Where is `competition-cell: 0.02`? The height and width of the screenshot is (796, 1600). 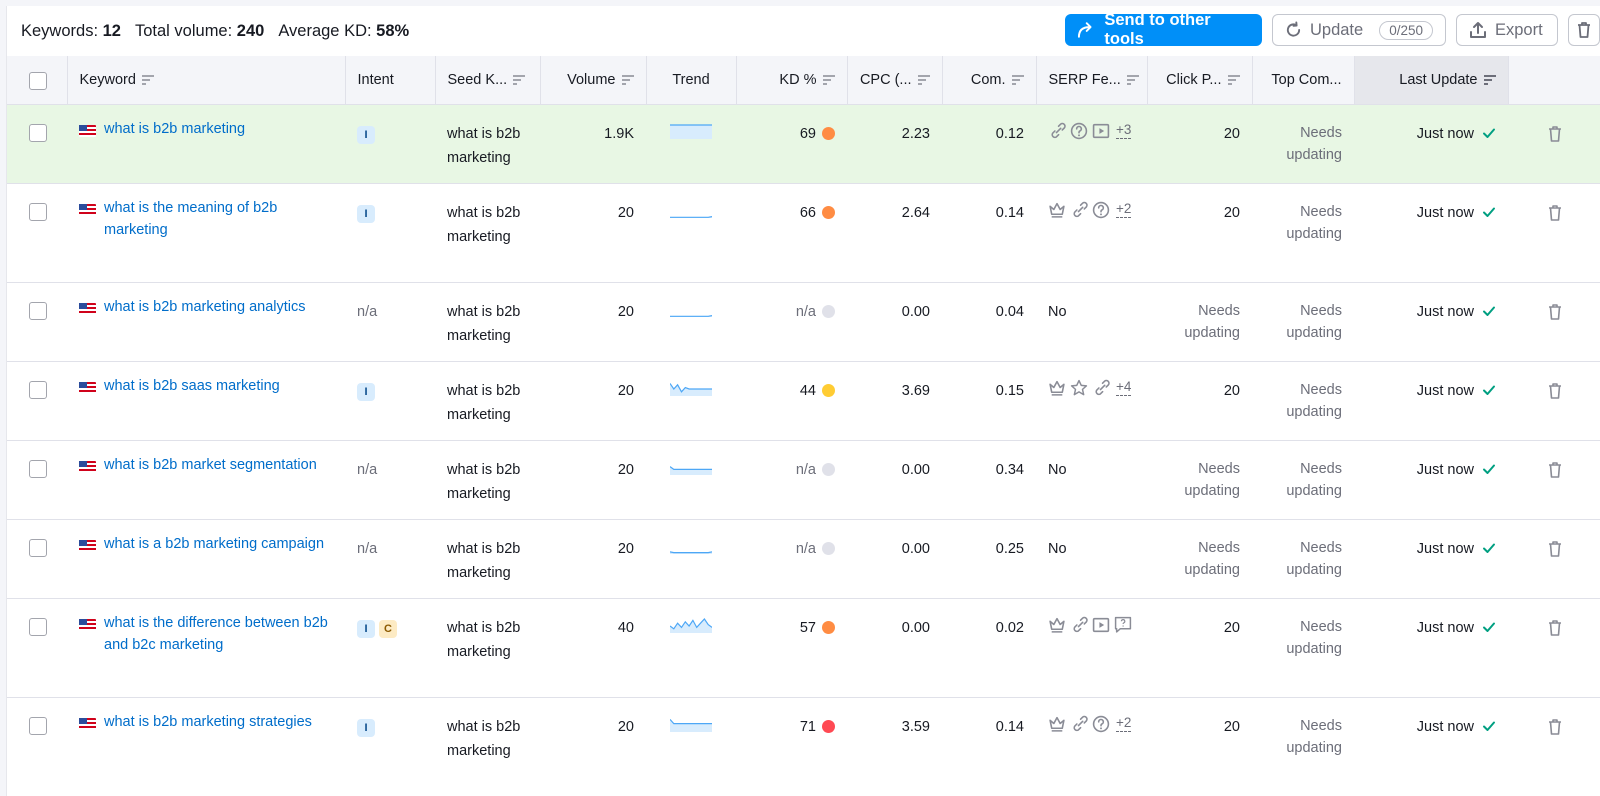 competition-cell: 0.02 is located at coordinates (989, 647).